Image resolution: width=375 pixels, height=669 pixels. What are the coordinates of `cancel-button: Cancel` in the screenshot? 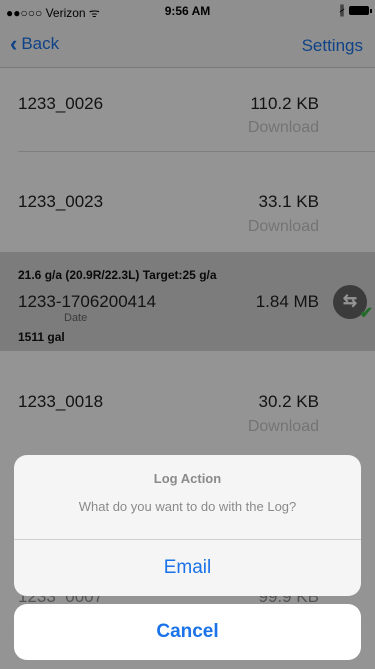 It's located at (187, 632).